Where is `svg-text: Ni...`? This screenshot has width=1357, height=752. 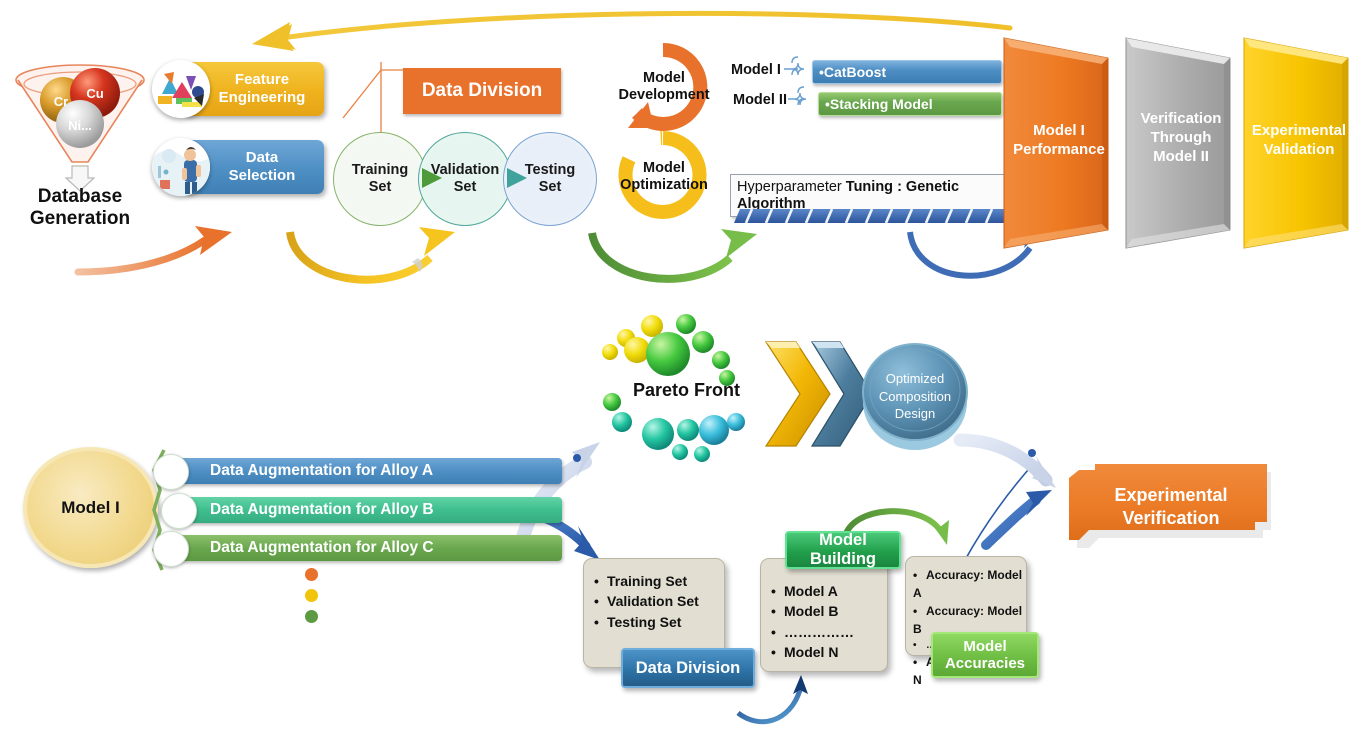
svg-text: Ni... is located at coordinates (80, 125).